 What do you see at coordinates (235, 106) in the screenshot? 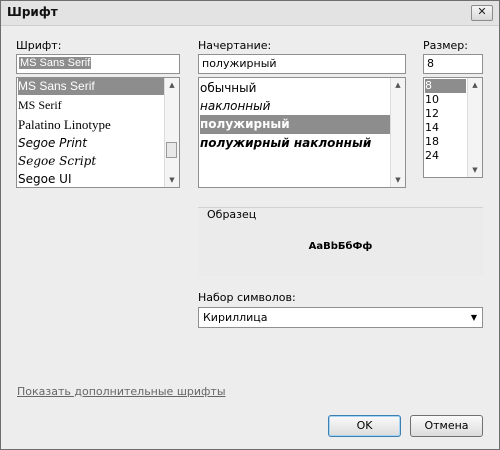
I see `style-item-italic: наклонный` at bounding box center [235, 106].